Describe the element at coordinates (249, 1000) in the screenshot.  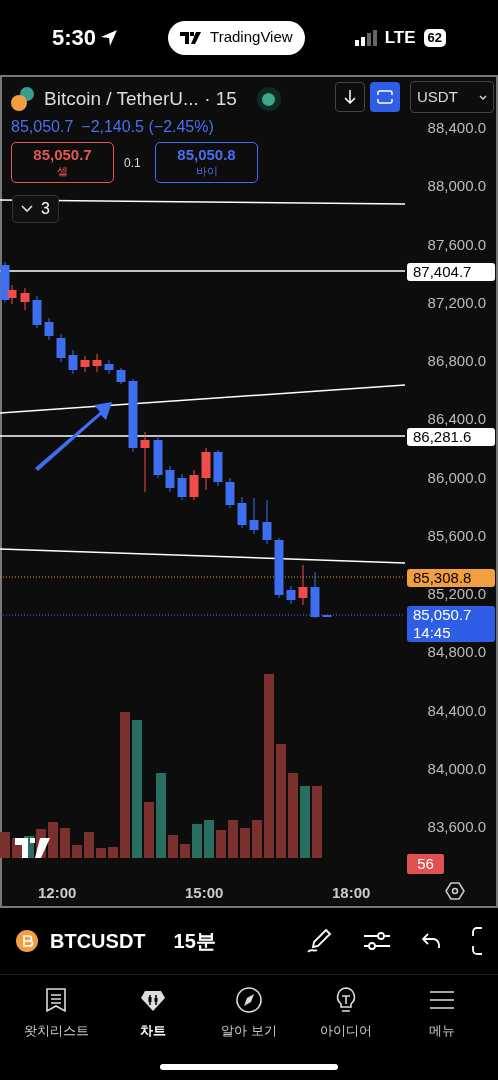
I see `compass-icon` at that location.